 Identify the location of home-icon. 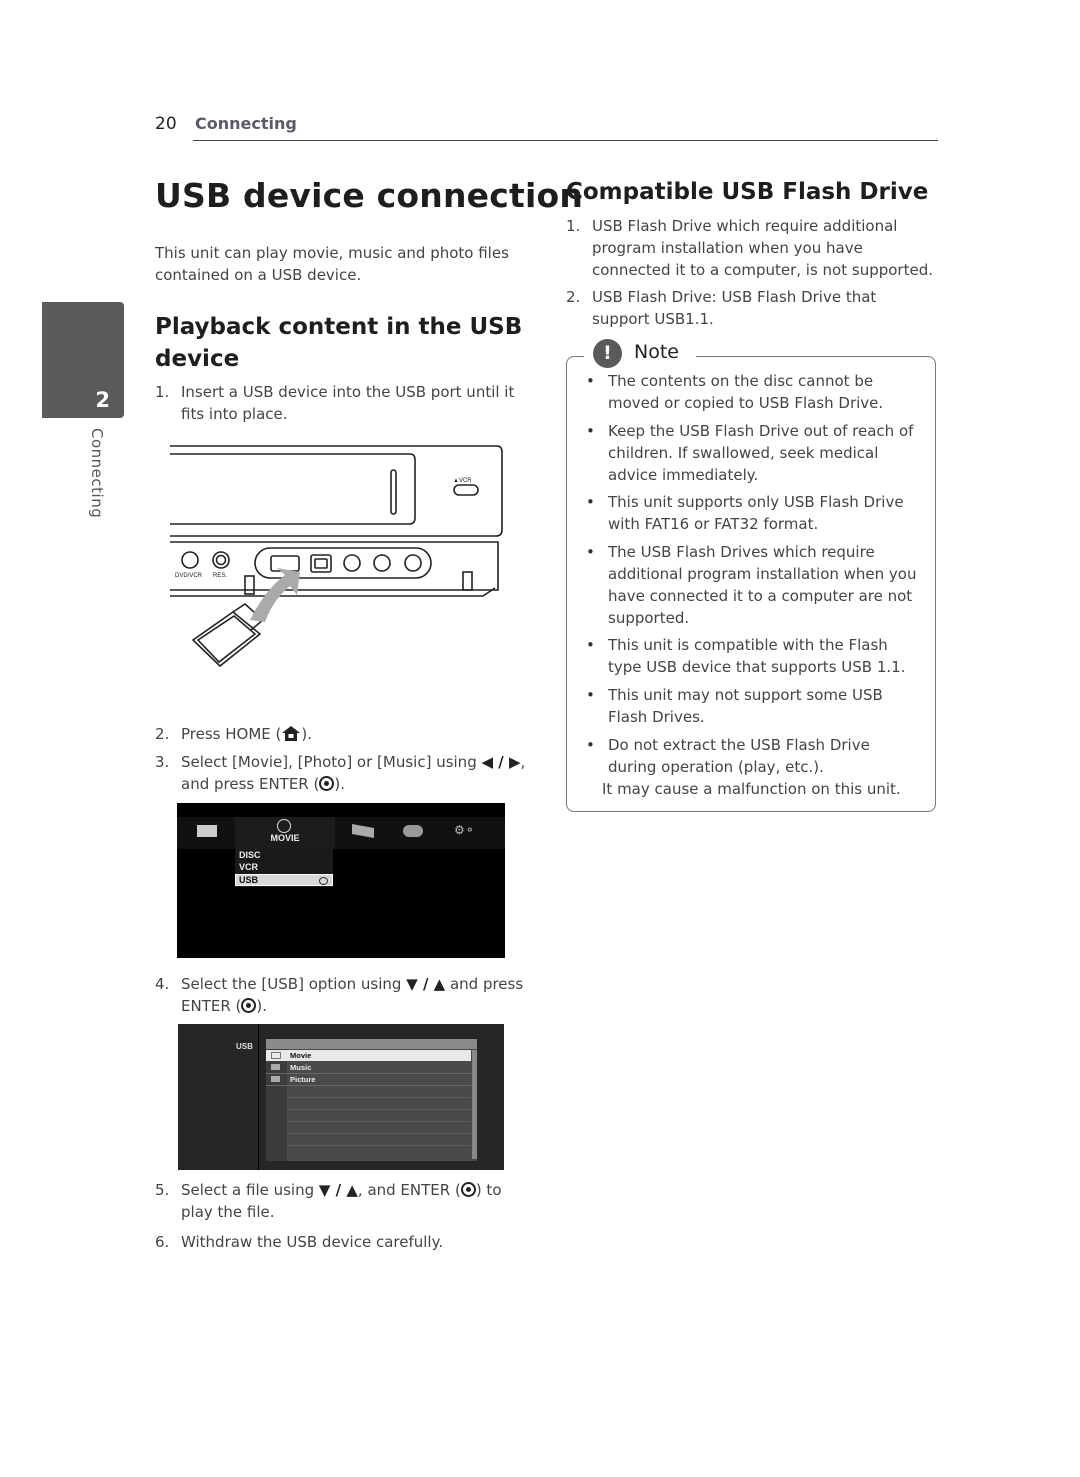
(291, 733).